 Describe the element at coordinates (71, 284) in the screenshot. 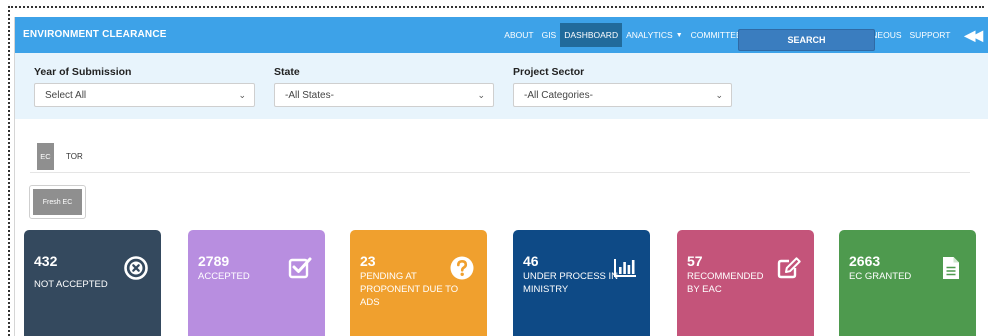

I see `card-label: NOT ACCEPTED` at that location.